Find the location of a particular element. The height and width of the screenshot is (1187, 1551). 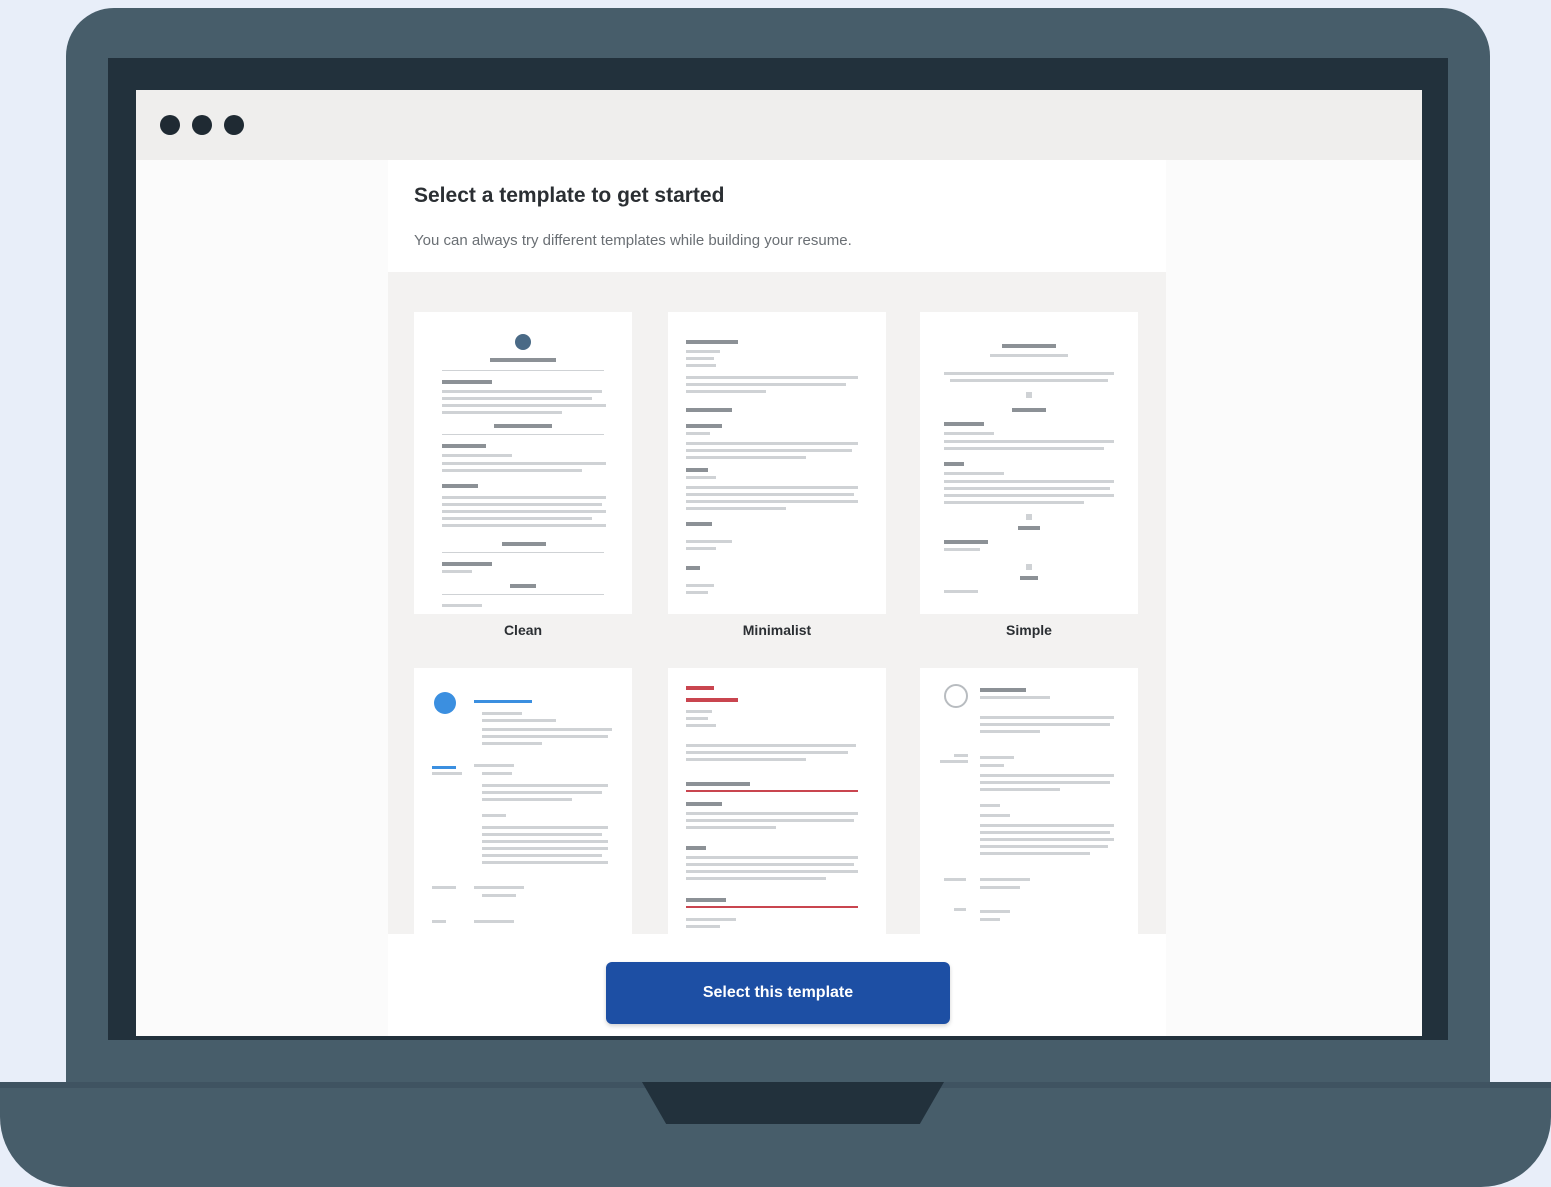

template-card-simple: Simple is located at coordinates (1029, 475).